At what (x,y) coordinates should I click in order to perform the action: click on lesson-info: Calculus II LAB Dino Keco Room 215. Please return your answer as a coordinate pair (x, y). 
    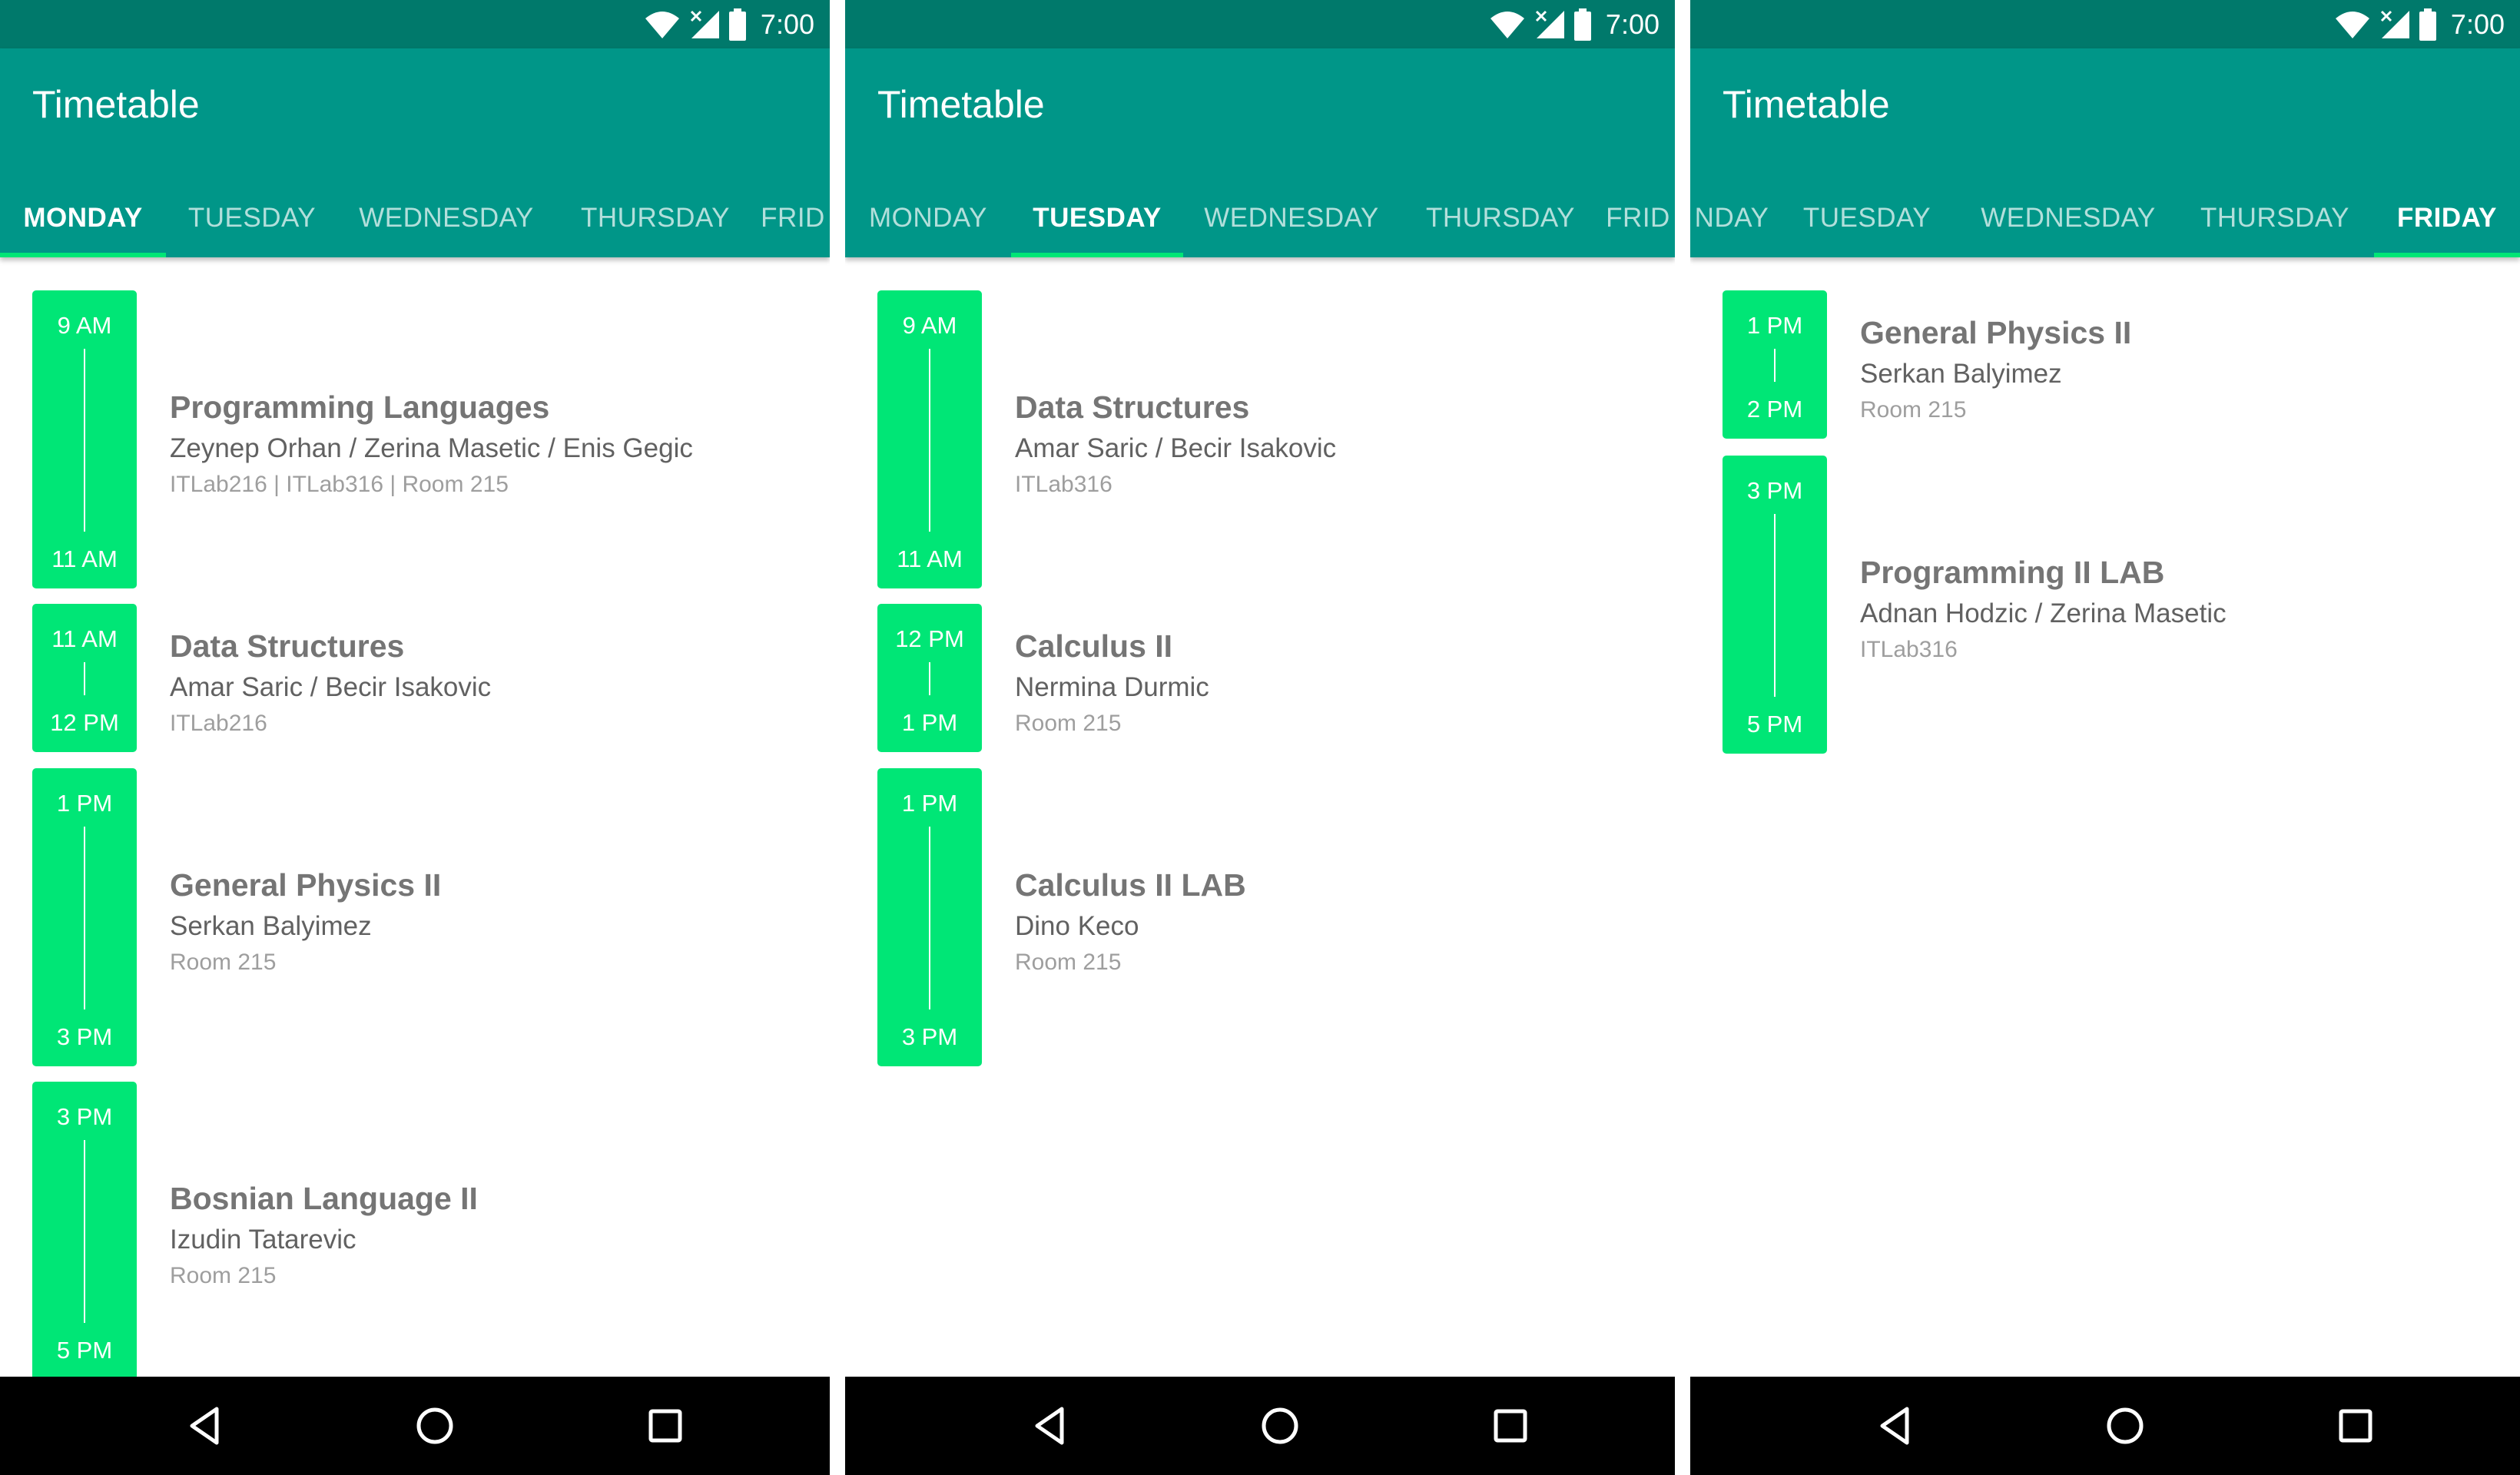
    Looking at the image, I should click on (1131, 921).